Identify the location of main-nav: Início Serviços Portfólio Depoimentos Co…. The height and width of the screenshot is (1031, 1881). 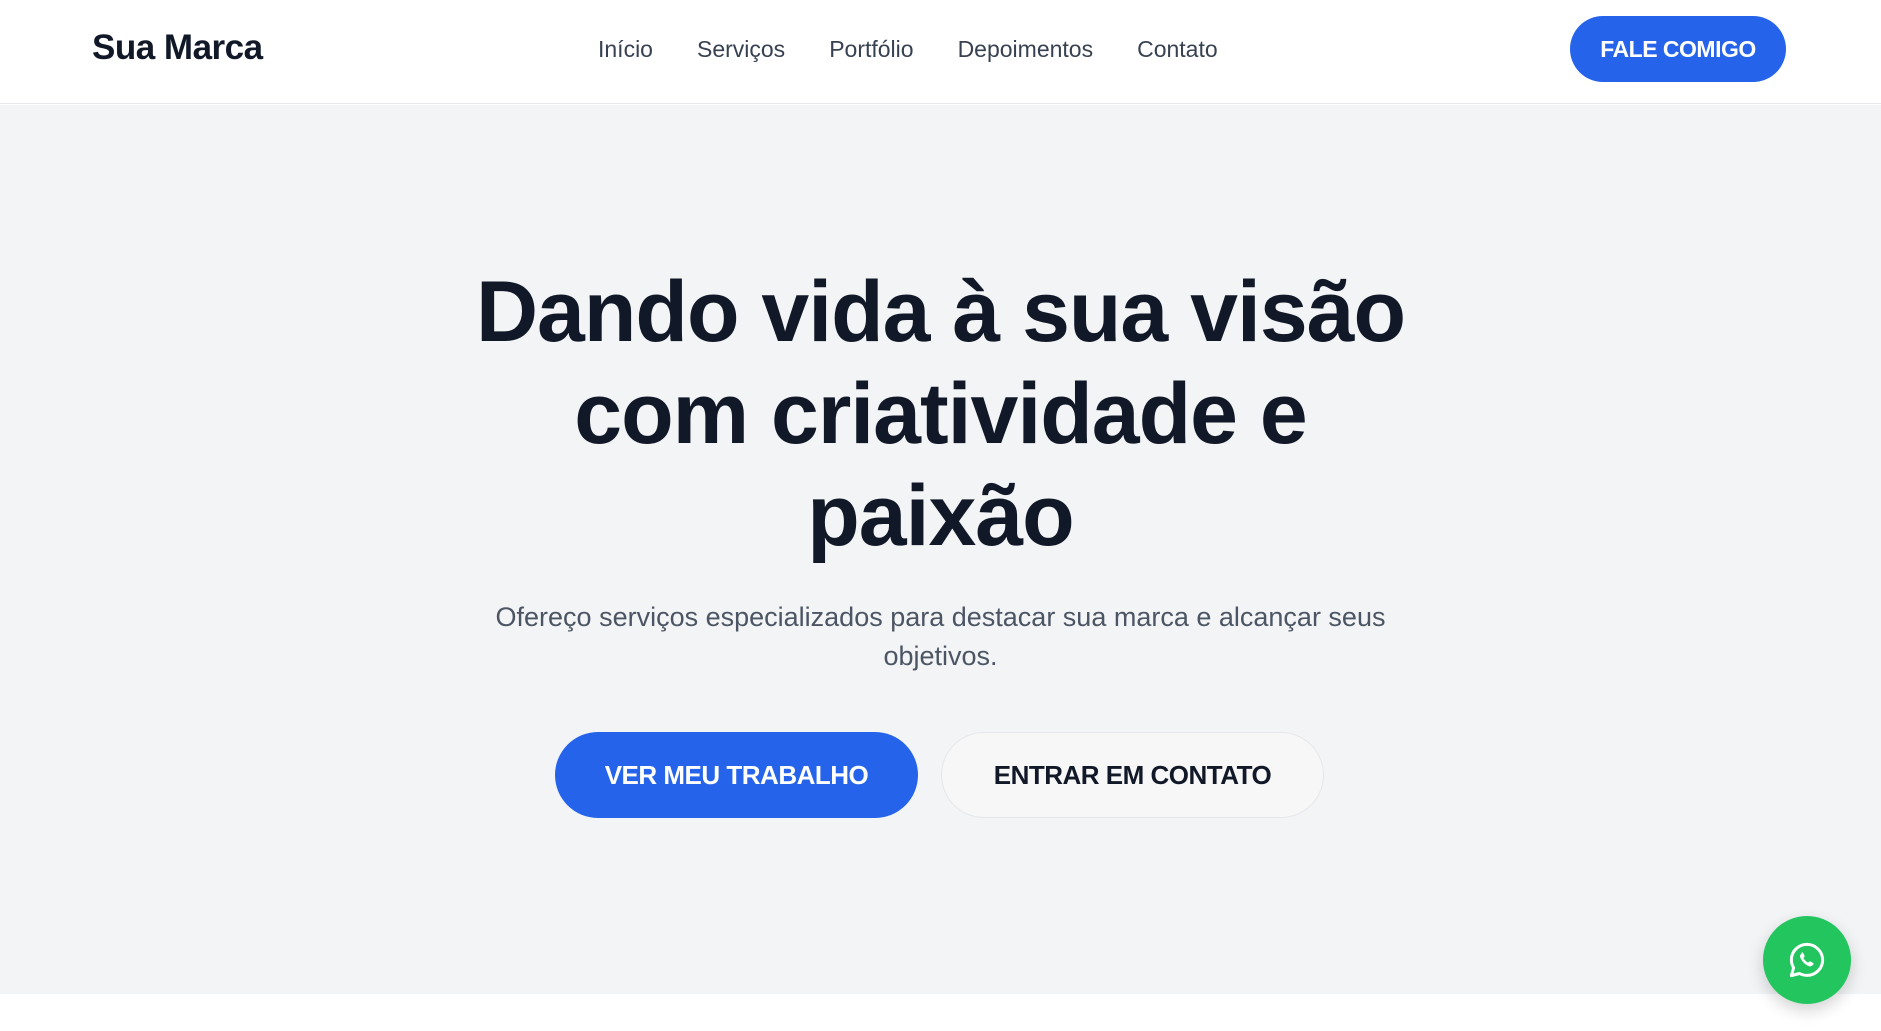
(908, 49).